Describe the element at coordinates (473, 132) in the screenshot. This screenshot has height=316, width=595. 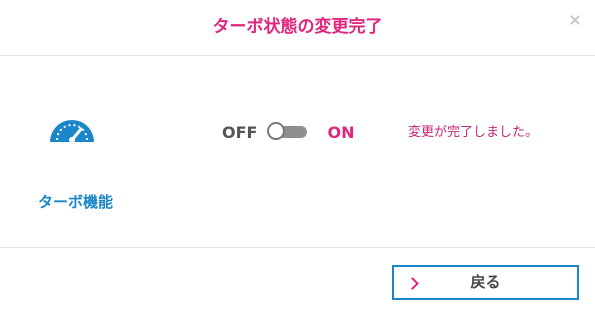
I see `status-message: 変更が完了しました。` at that location.